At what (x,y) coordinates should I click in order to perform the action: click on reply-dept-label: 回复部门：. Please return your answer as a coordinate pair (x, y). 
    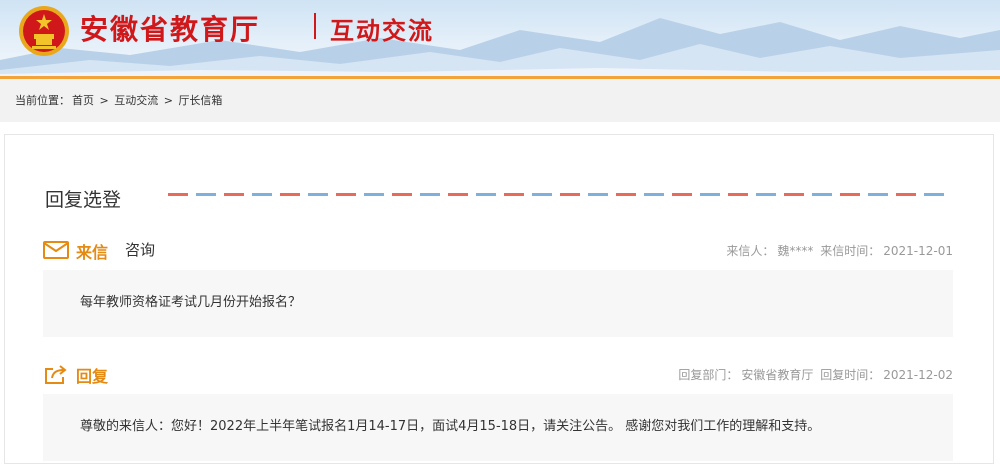
    Looking at the image, I should click on (708, 375).